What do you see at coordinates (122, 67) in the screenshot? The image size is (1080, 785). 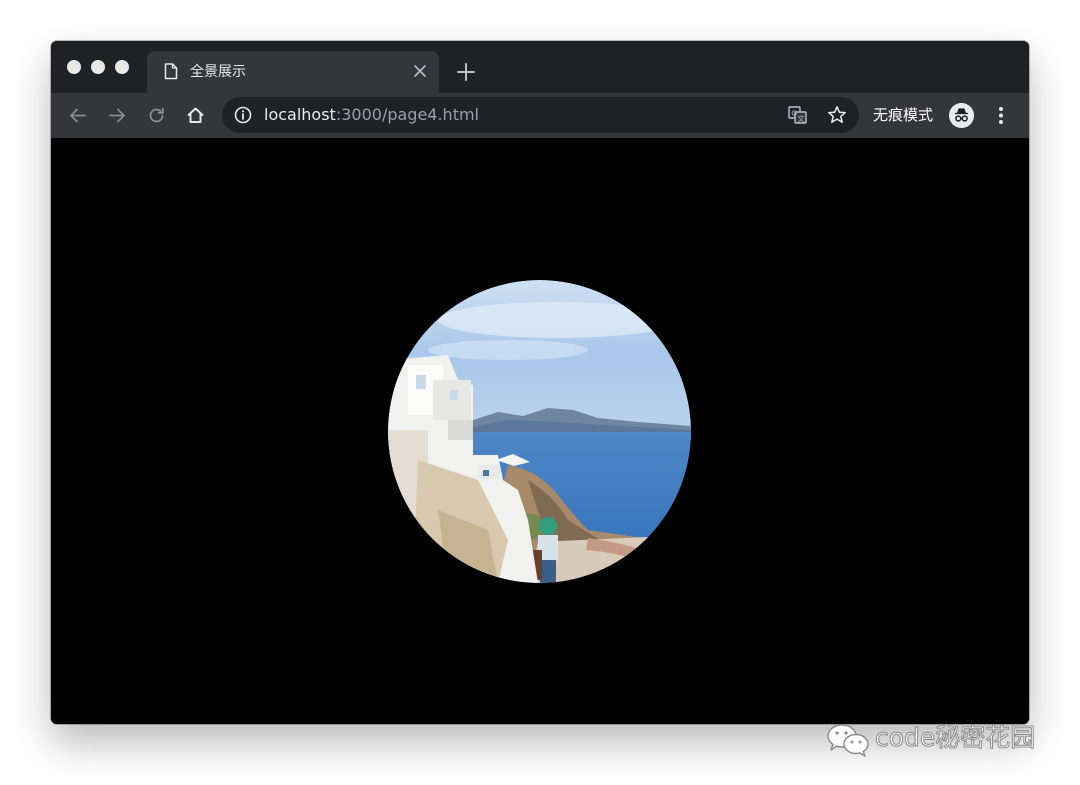 I see `window-maximize-button` at bounding box center [122, 67].